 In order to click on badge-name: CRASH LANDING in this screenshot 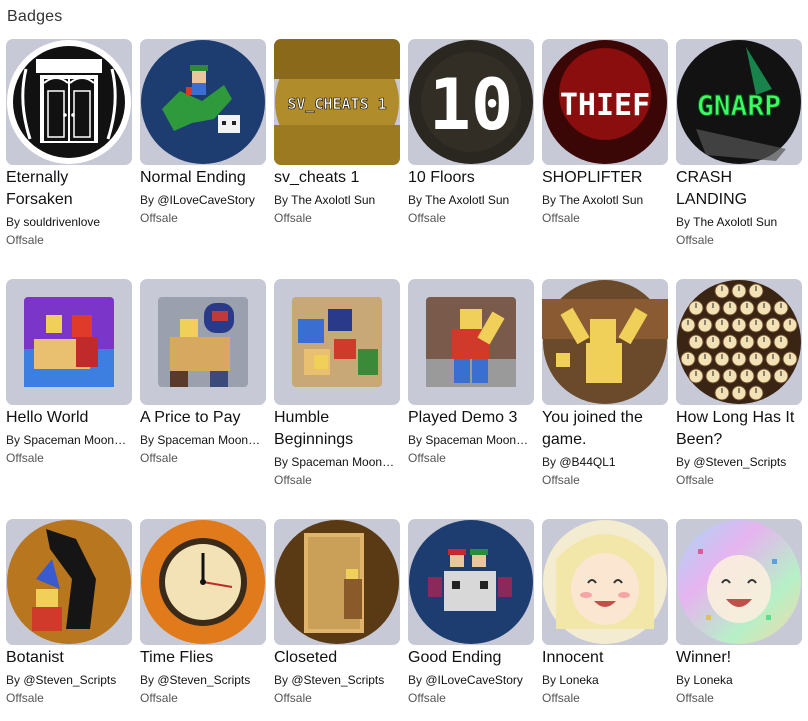, I will do `click(739, 189)`.